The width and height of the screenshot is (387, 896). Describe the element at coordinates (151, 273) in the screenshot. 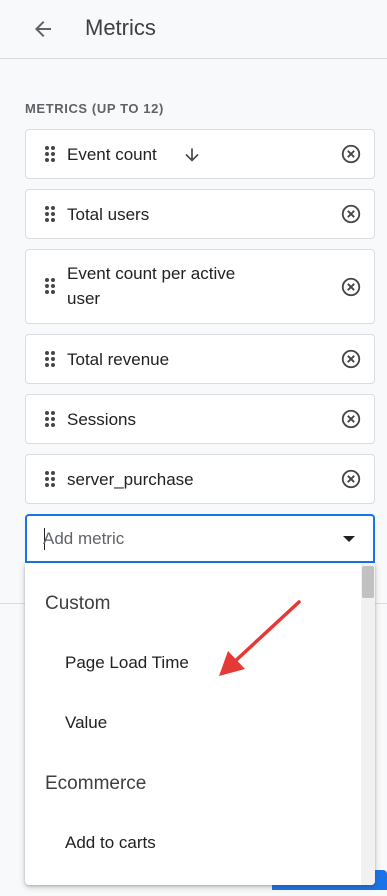

I see `metric-label-line: Event count per active` at that location.